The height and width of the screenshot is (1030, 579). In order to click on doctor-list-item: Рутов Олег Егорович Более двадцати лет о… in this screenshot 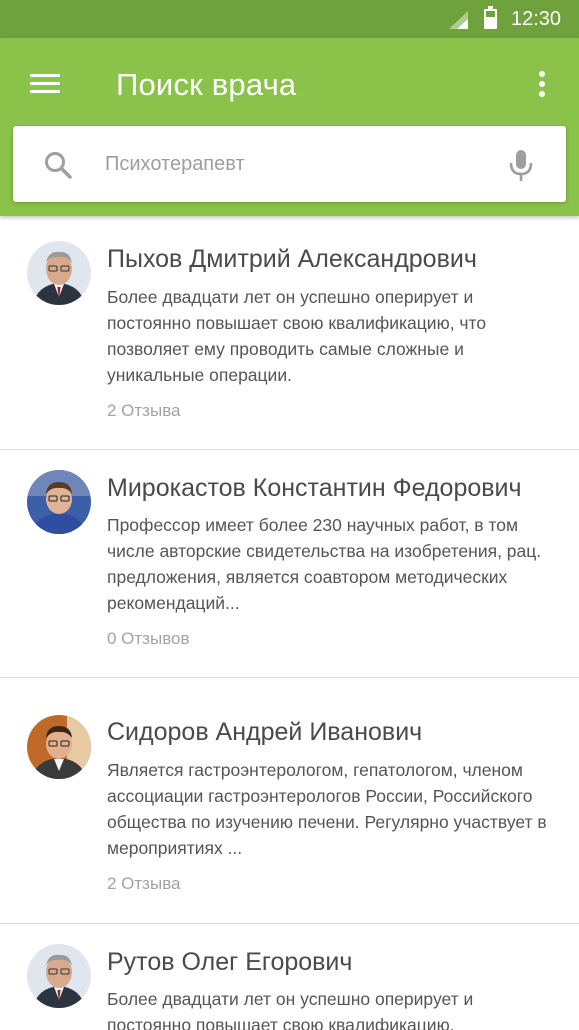, I will do `click(289, 977)`.